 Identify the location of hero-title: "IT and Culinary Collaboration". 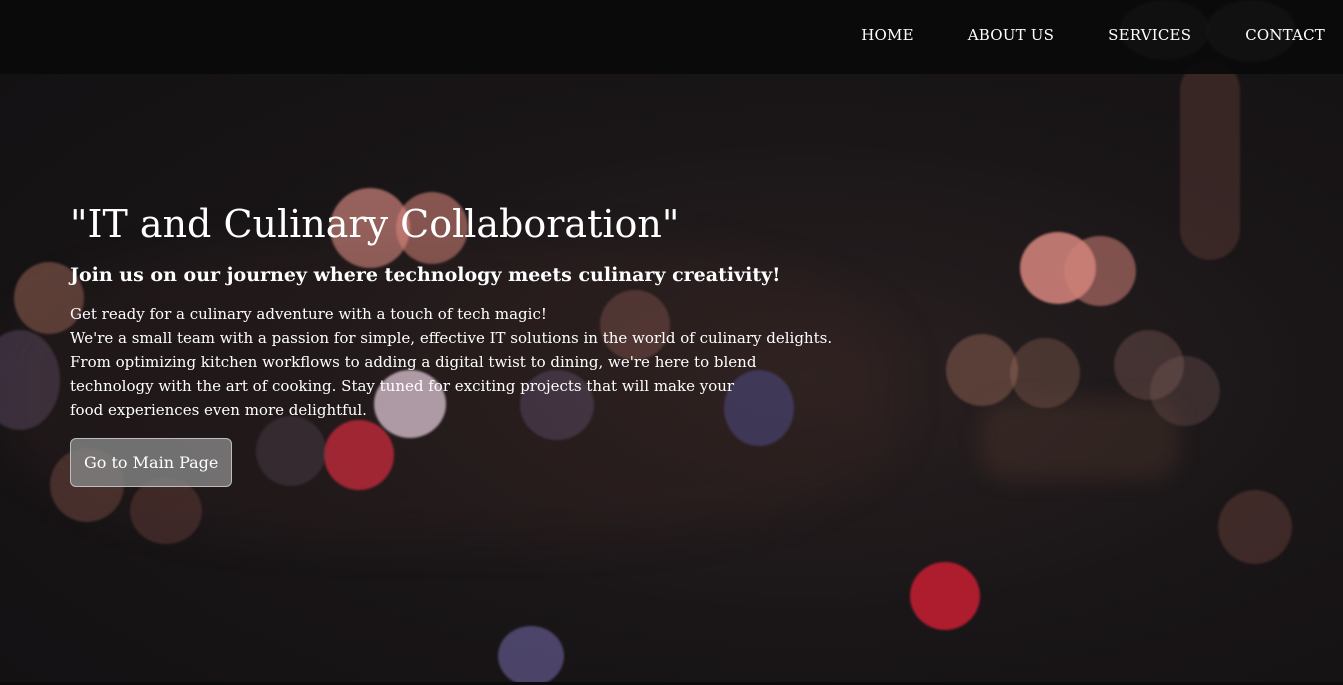
(375, 224).